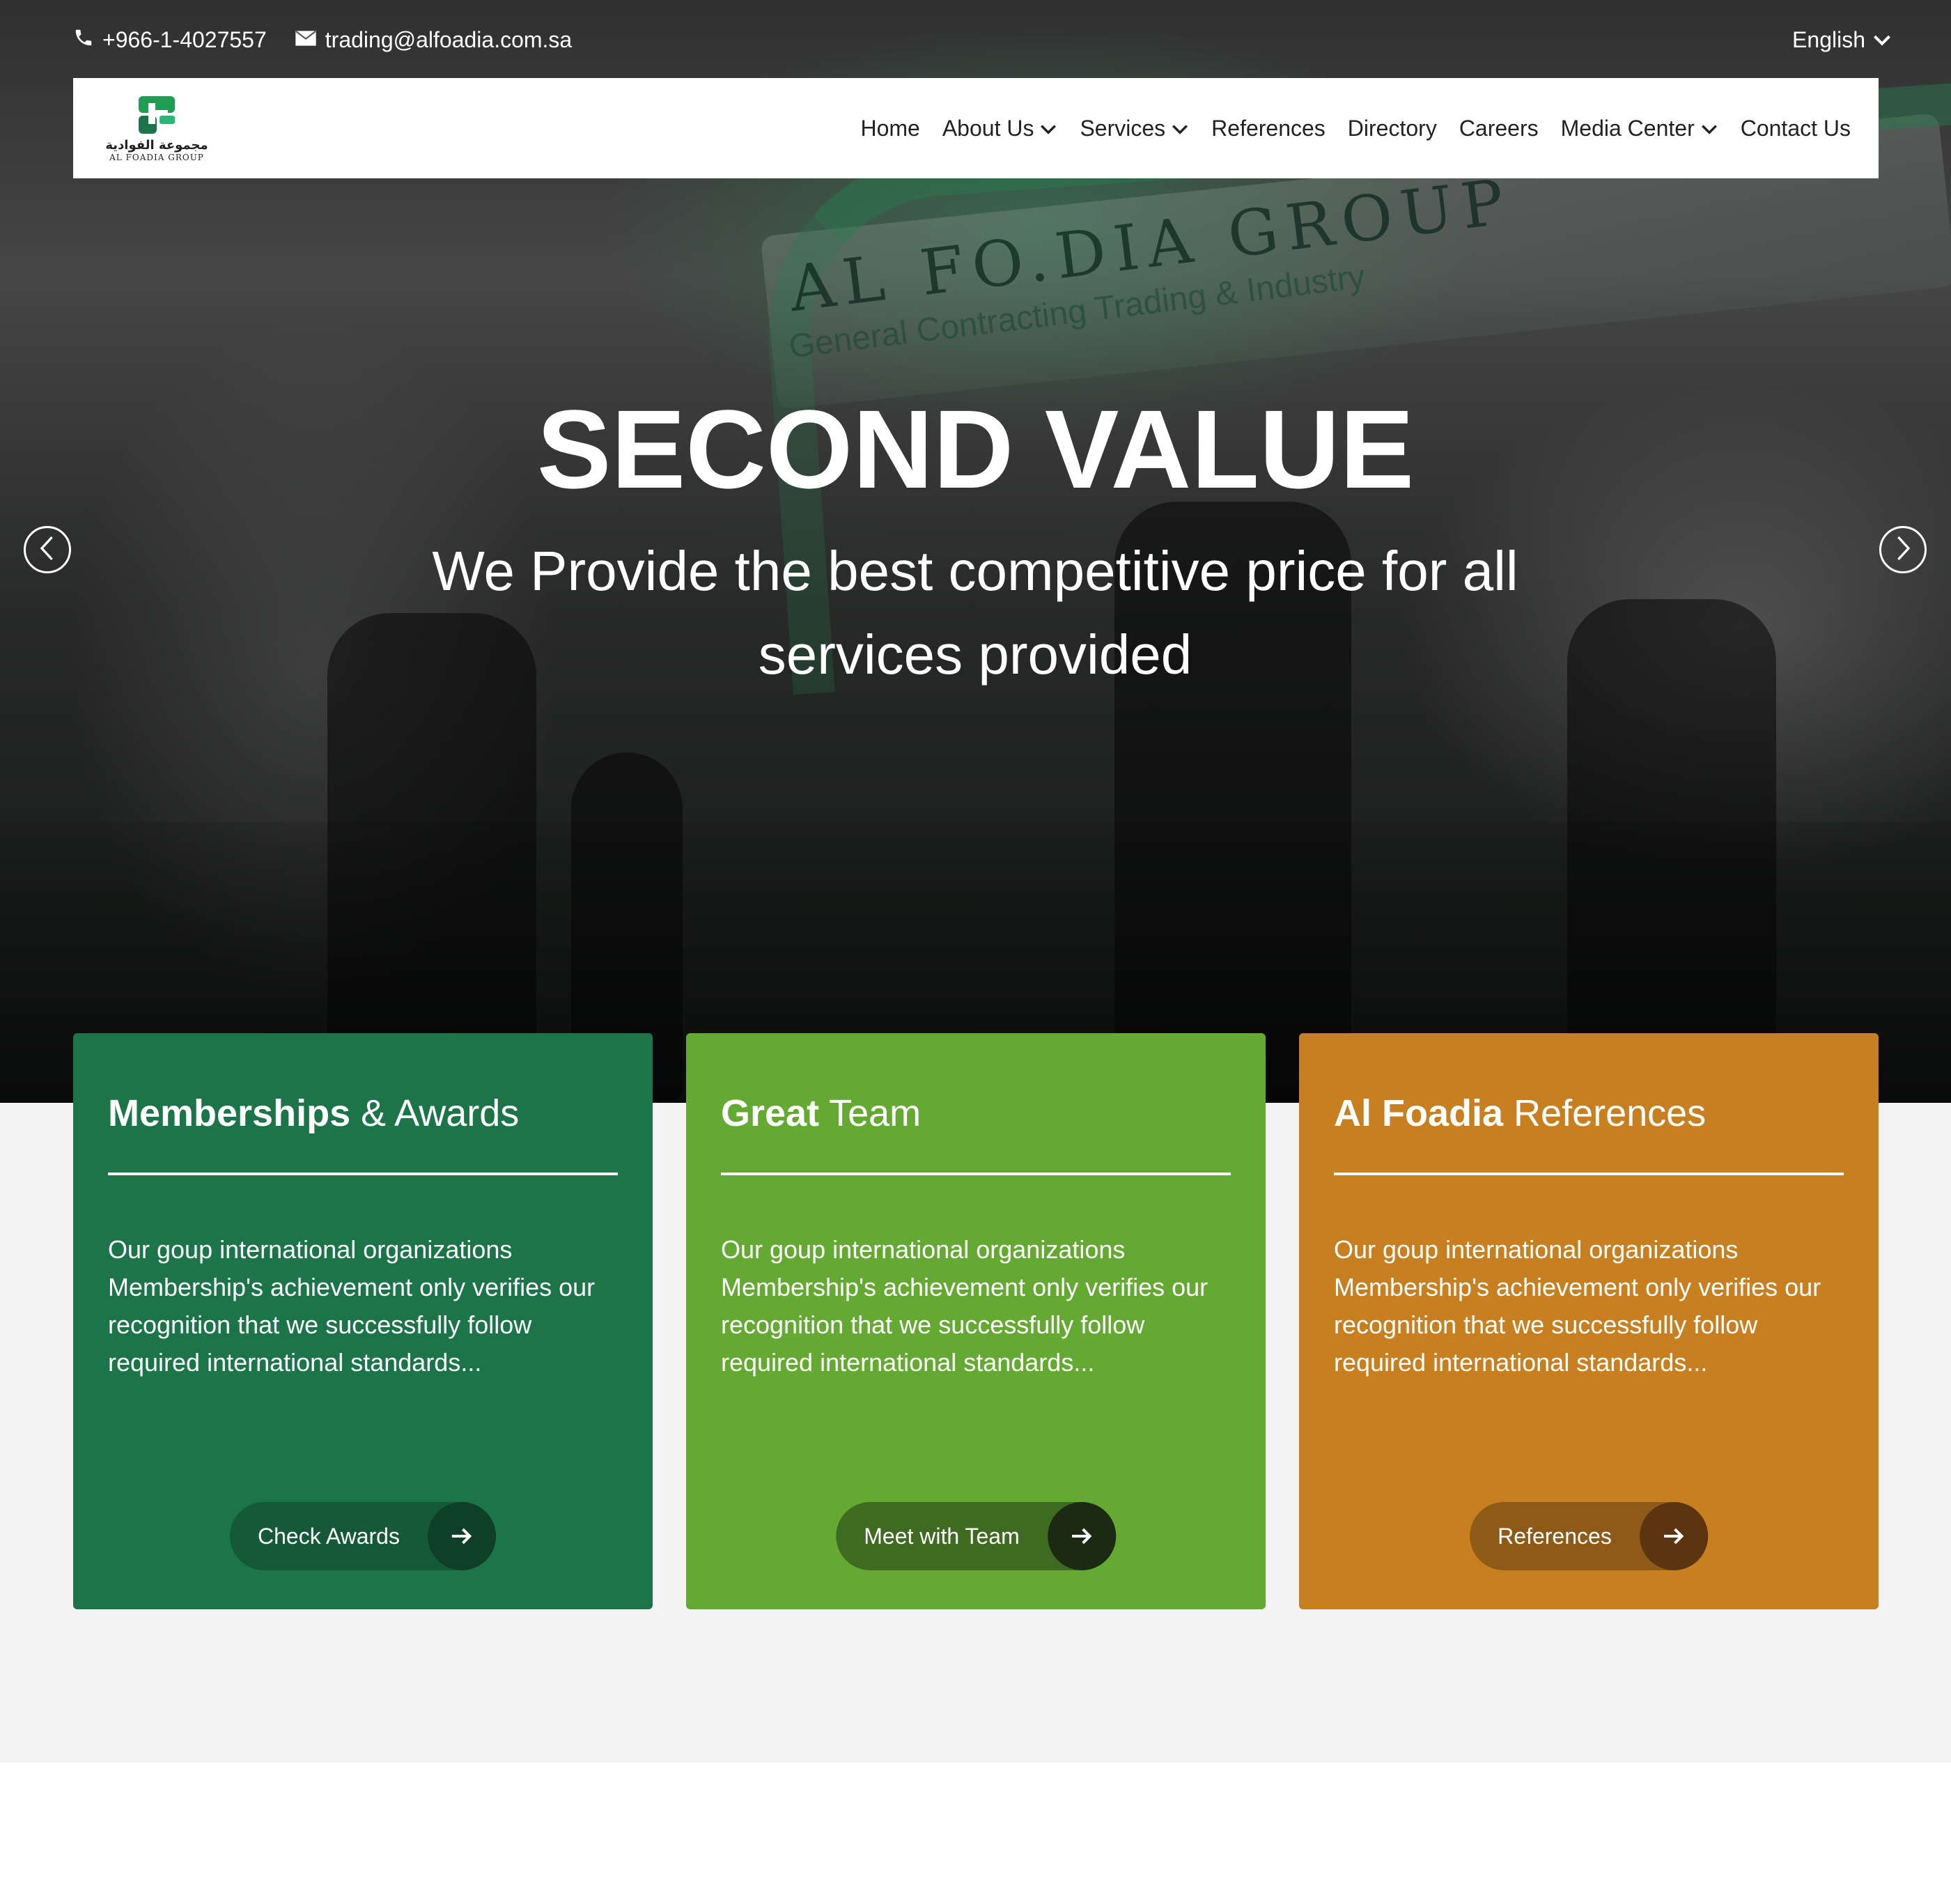 The image size is (1951, 1904). I want to click on email-link: trading@alfoadia.com.sa, so click(433, 40).